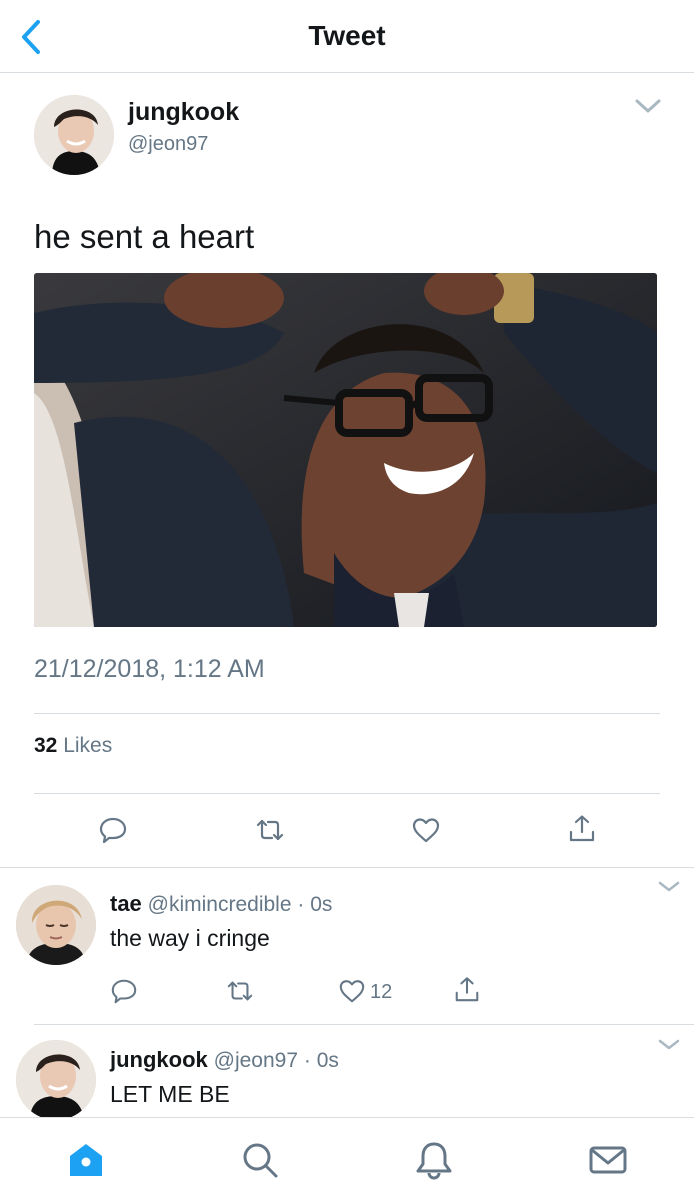 This screenshot has width=694, height=1201. I want to click on reply-text: LET ME BE, so click(170, 1094).